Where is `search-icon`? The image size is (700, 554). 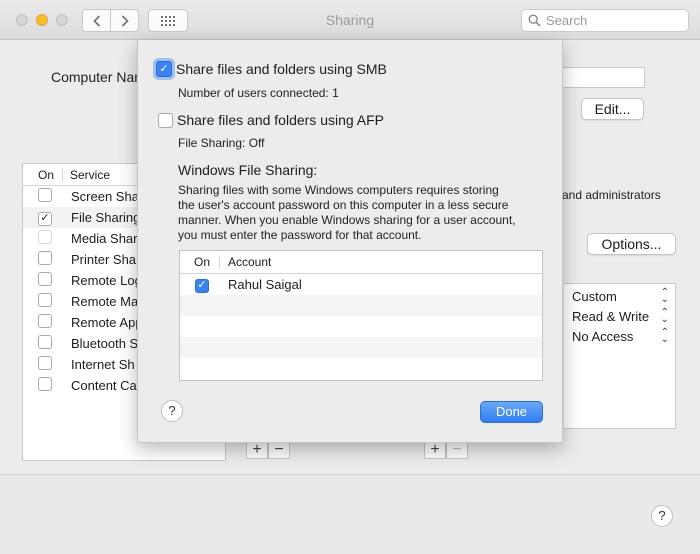 search-icon is located at coordinates (534, 20).